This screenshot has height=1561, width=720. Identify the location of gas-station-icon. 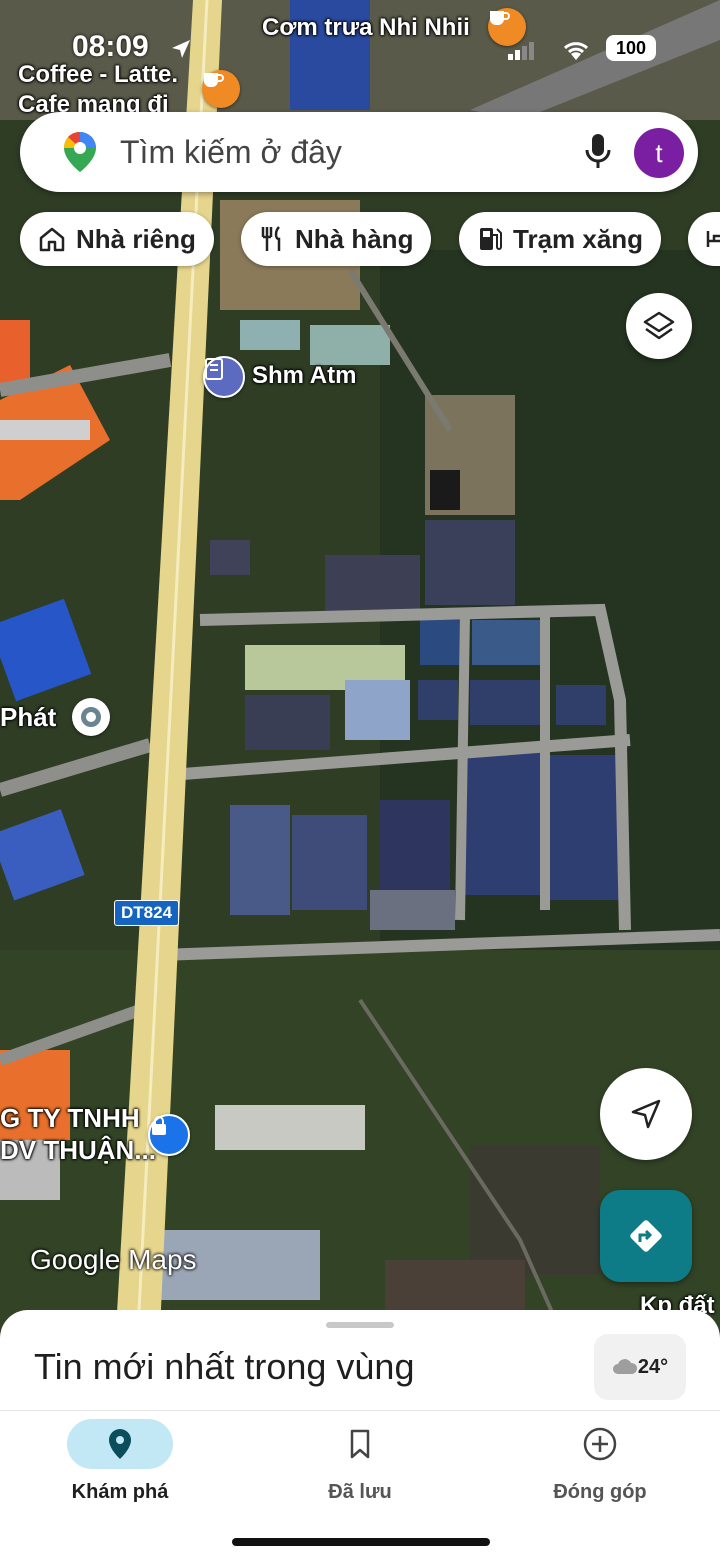
(491, 239).